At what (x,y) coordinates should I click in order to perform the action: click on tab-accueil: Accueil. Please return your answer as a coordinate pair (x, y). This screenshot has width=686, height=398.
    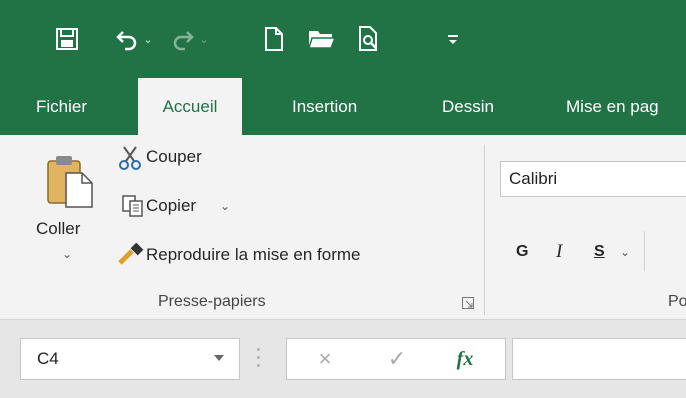
    Looking at the image, I should click on (190, 107).